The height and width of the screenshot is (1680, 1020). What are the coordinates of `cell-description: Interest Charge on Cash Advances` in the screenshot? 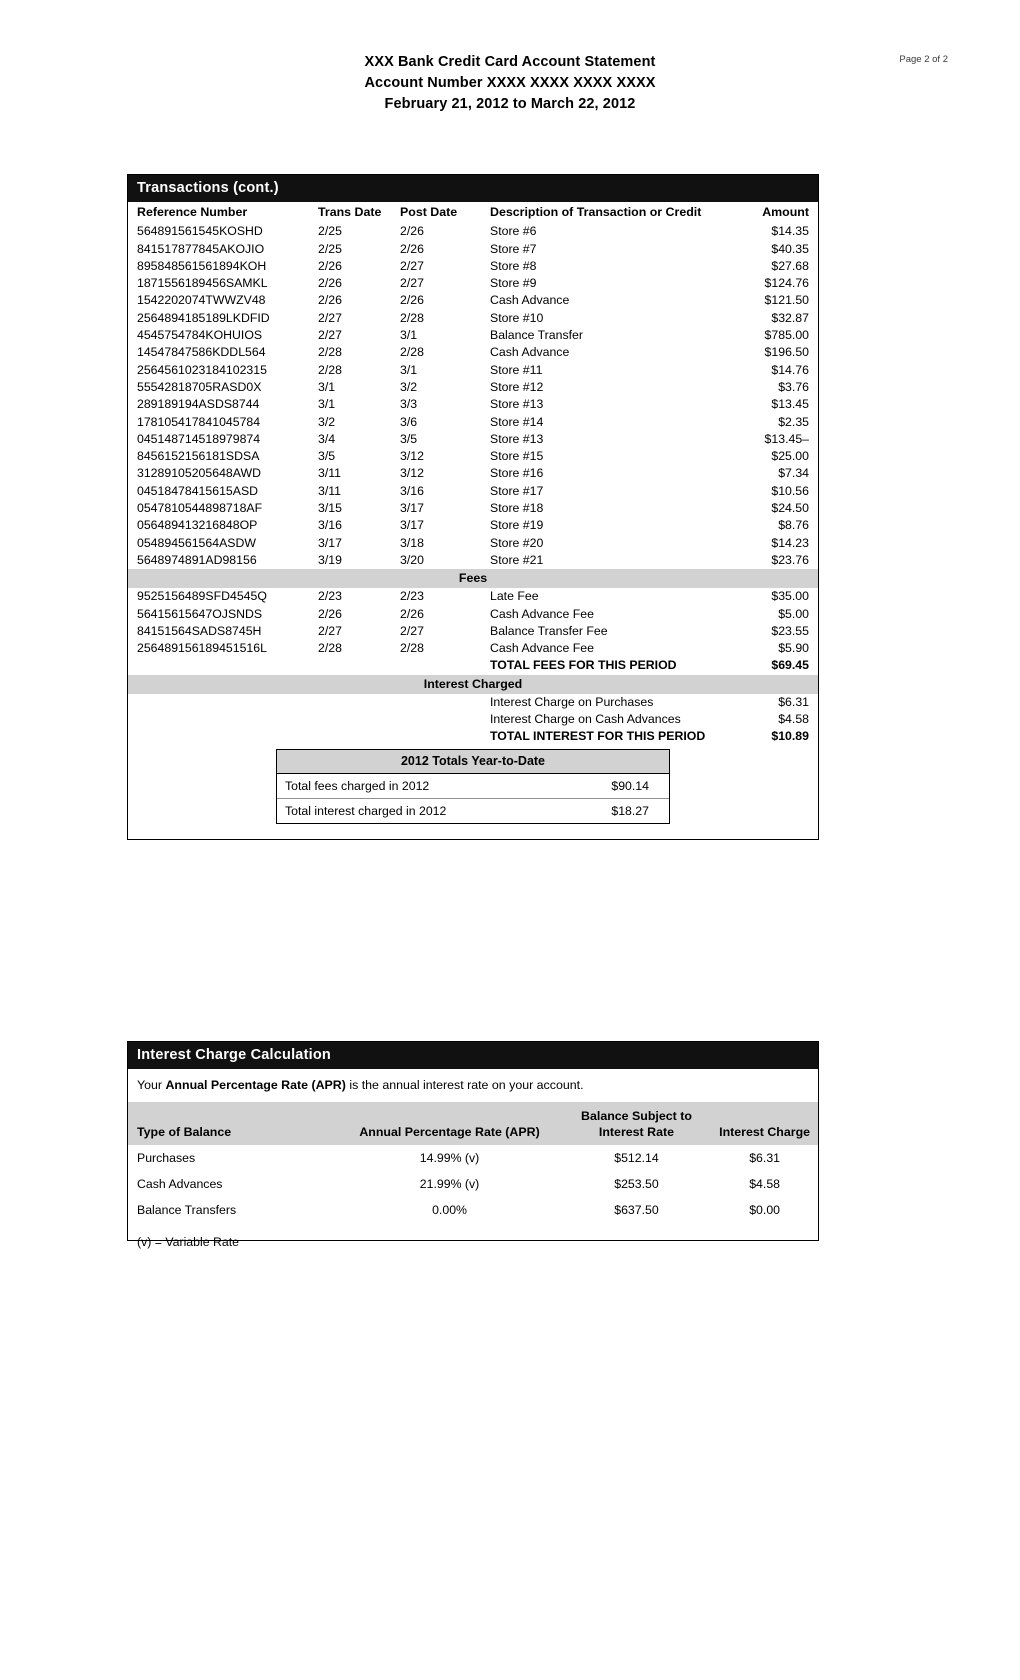 It's located at (585, 719).